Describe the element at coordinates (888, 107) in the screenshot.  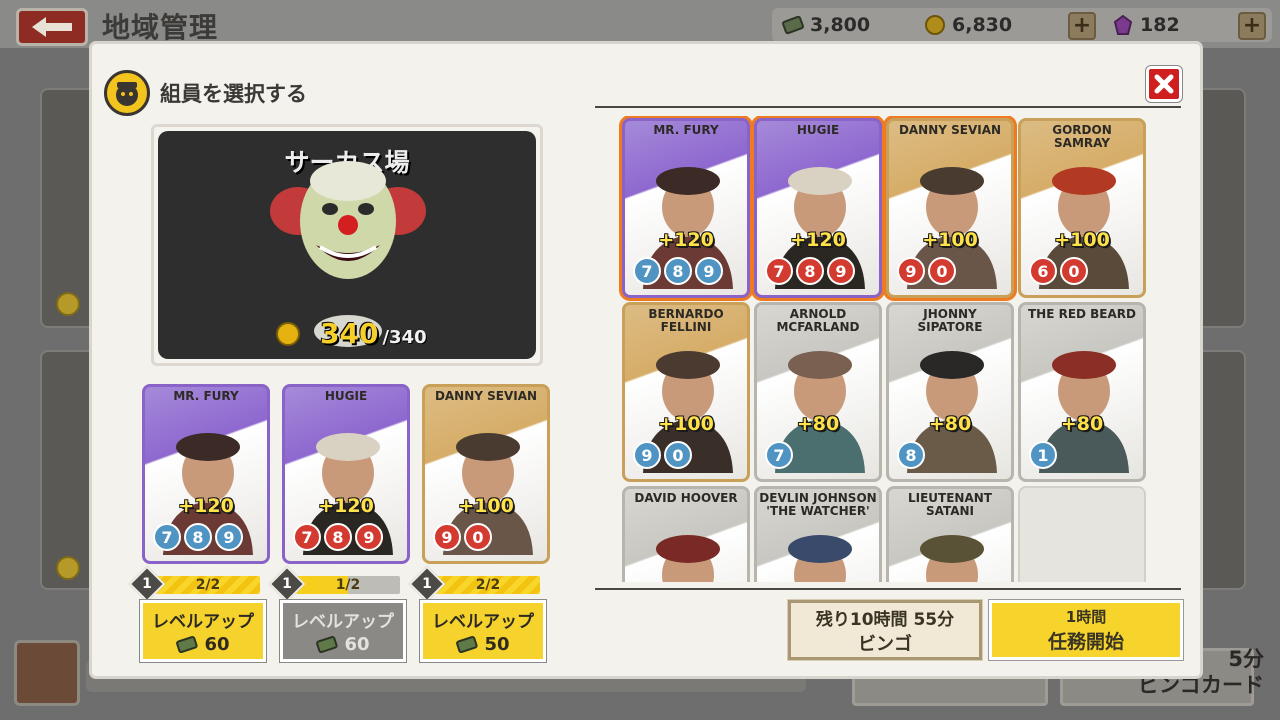
I see `top-divider` at that location.